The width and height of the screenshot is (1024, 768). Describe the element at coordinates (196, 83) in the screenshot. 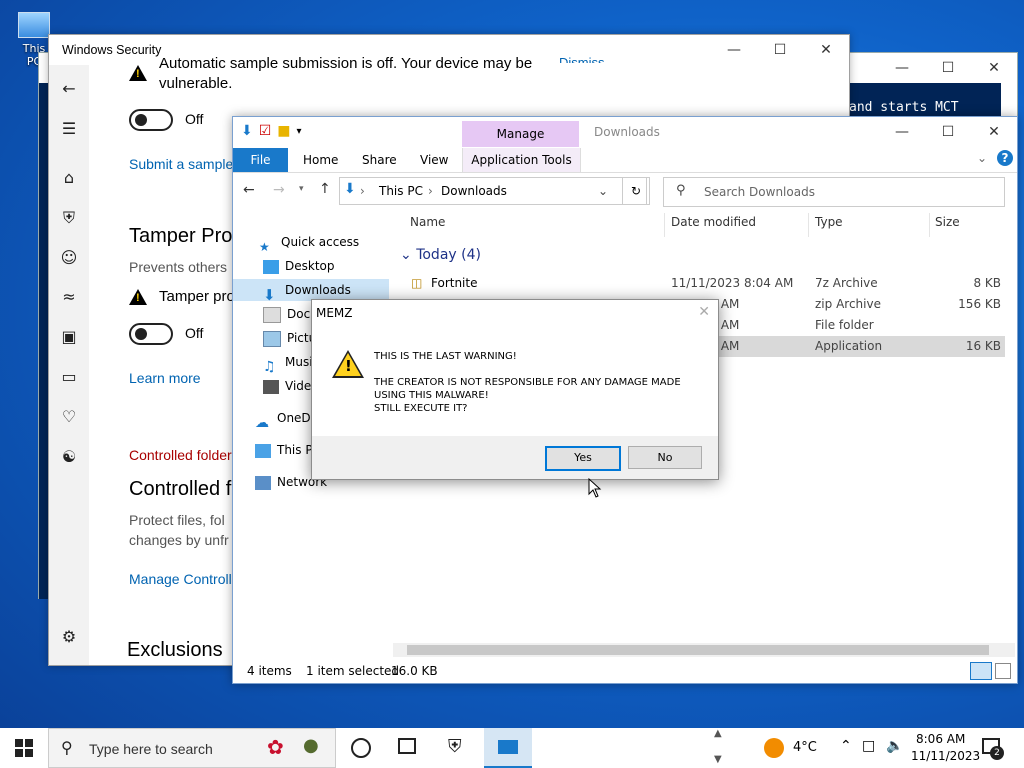

I see `sample-warning-line2: vulnerable.` at that location.